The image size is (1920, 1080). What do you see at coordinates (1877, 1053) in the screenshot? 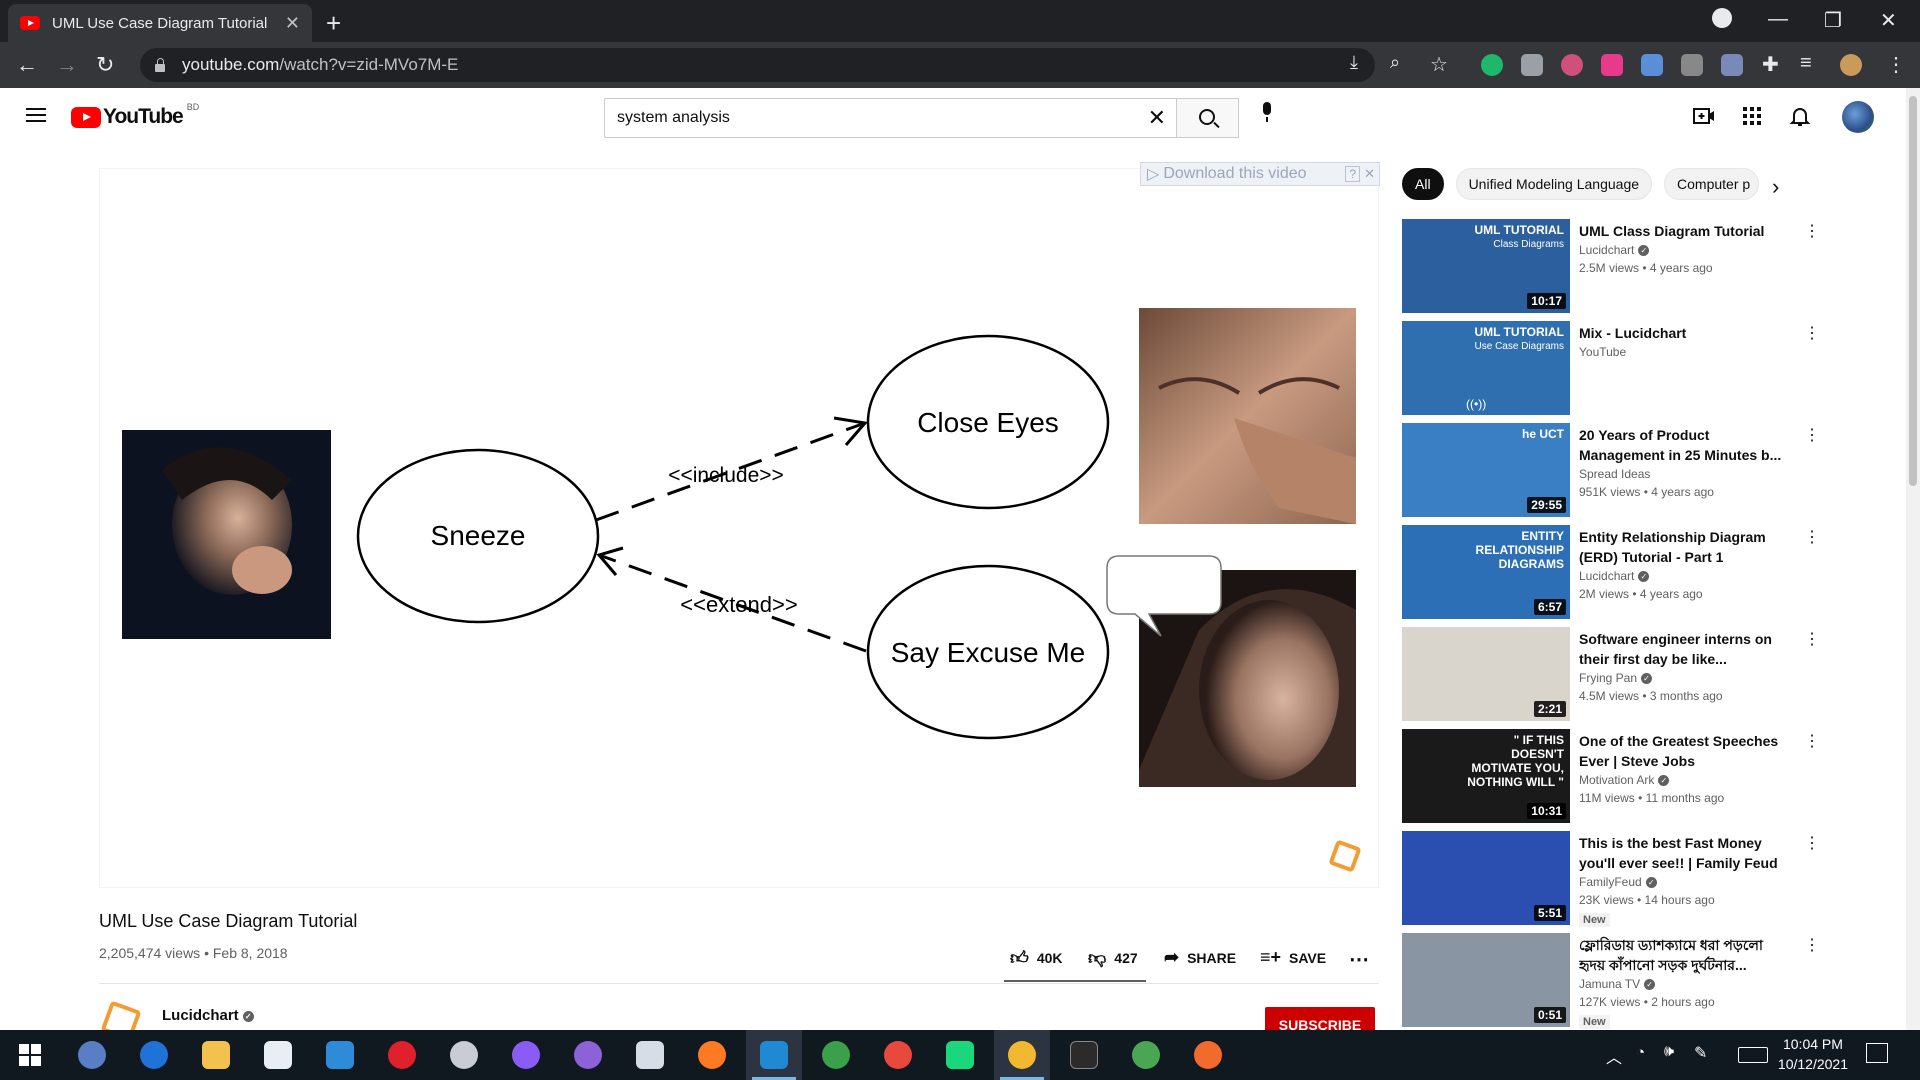
I see `notifications-center-icon` at bounding box center [1877, 1053].